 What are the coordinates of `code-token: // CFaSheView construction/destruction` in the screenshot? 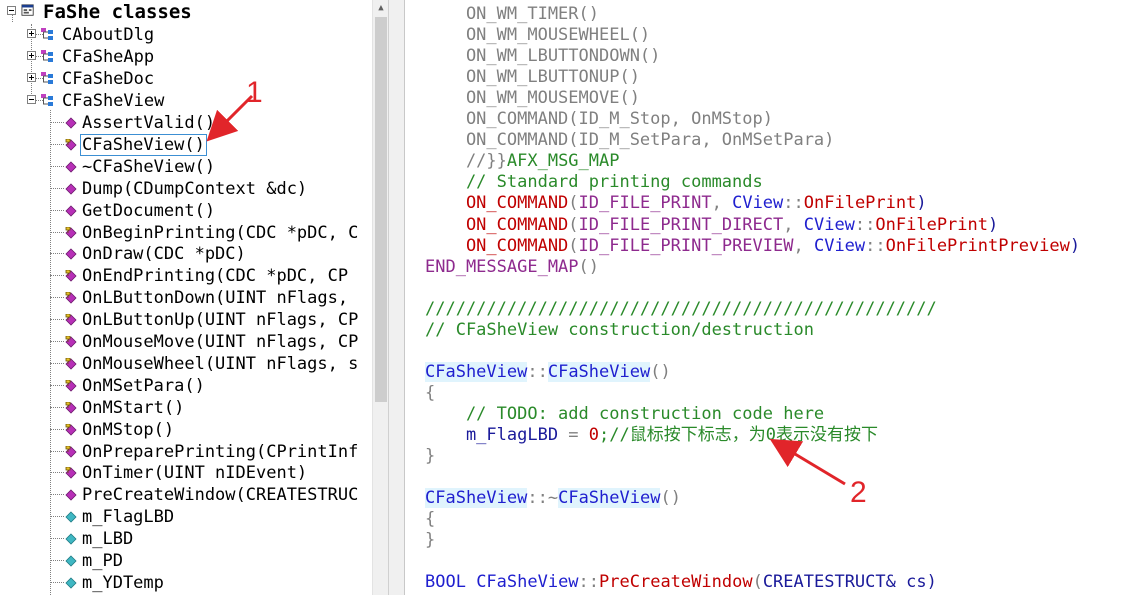 It's located at (619, 329).